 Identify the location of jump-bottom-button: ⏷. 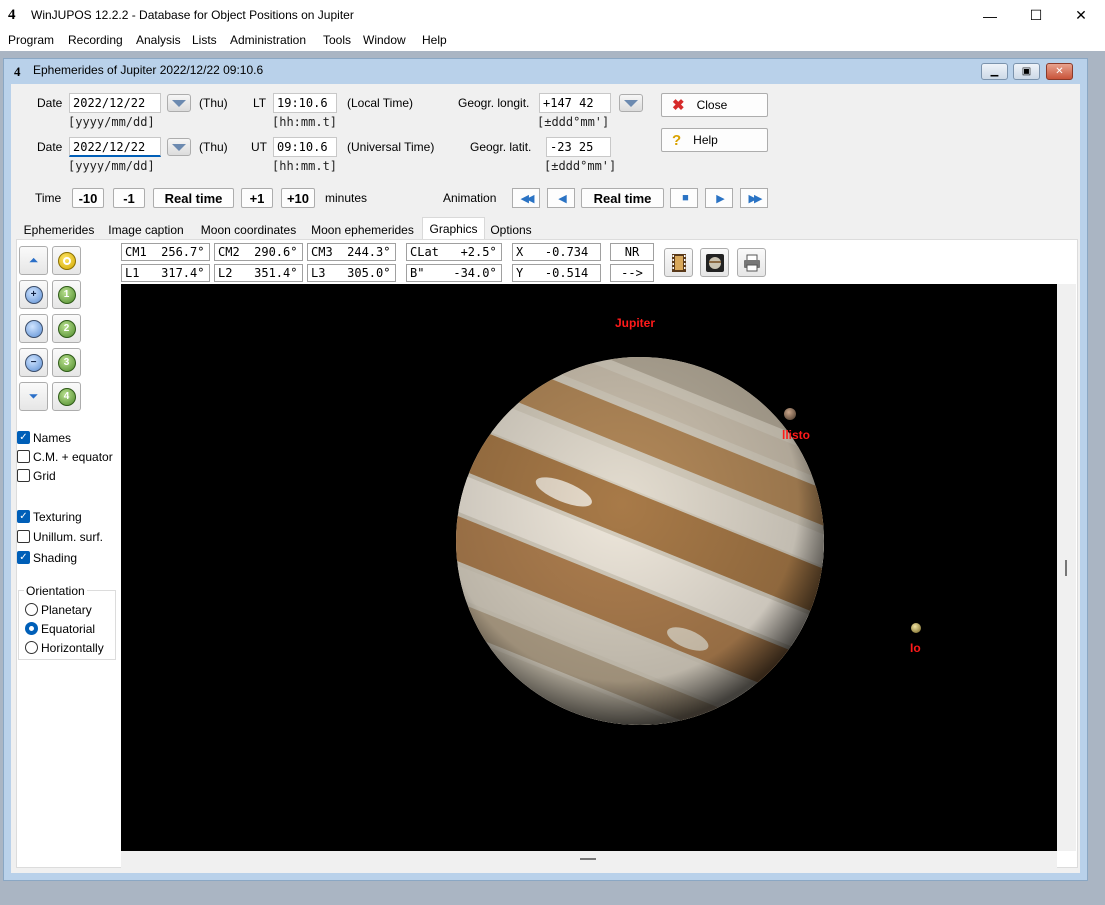
(33, 396).